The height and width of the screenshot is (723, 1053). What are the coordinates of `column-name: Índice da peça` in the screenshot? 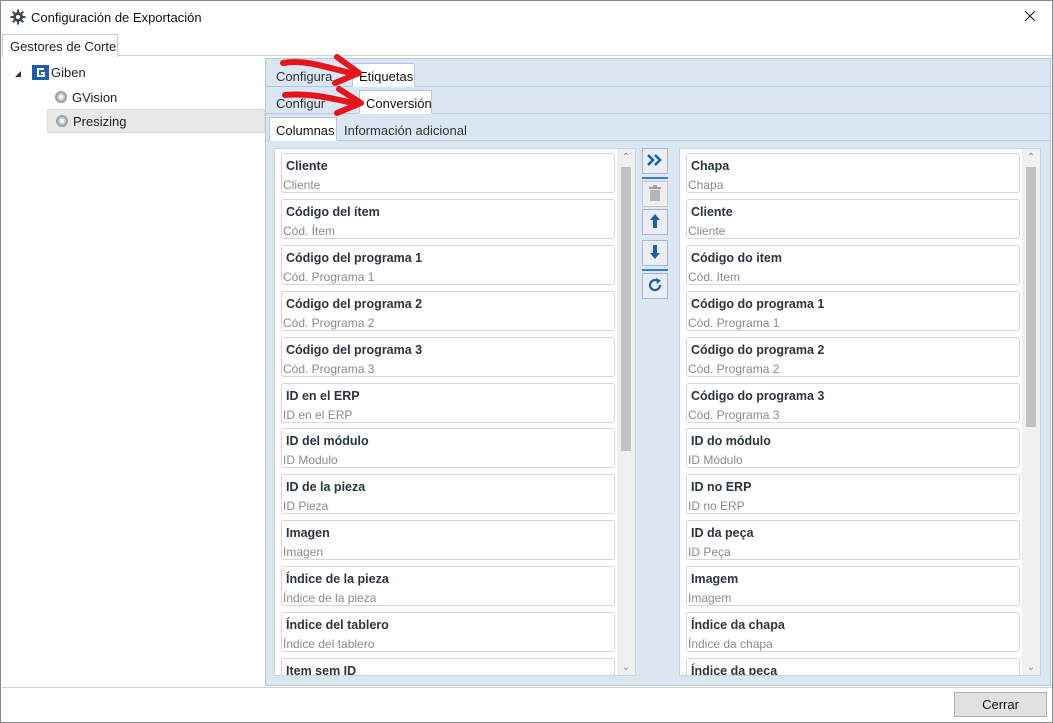 It's located at (734, 669).